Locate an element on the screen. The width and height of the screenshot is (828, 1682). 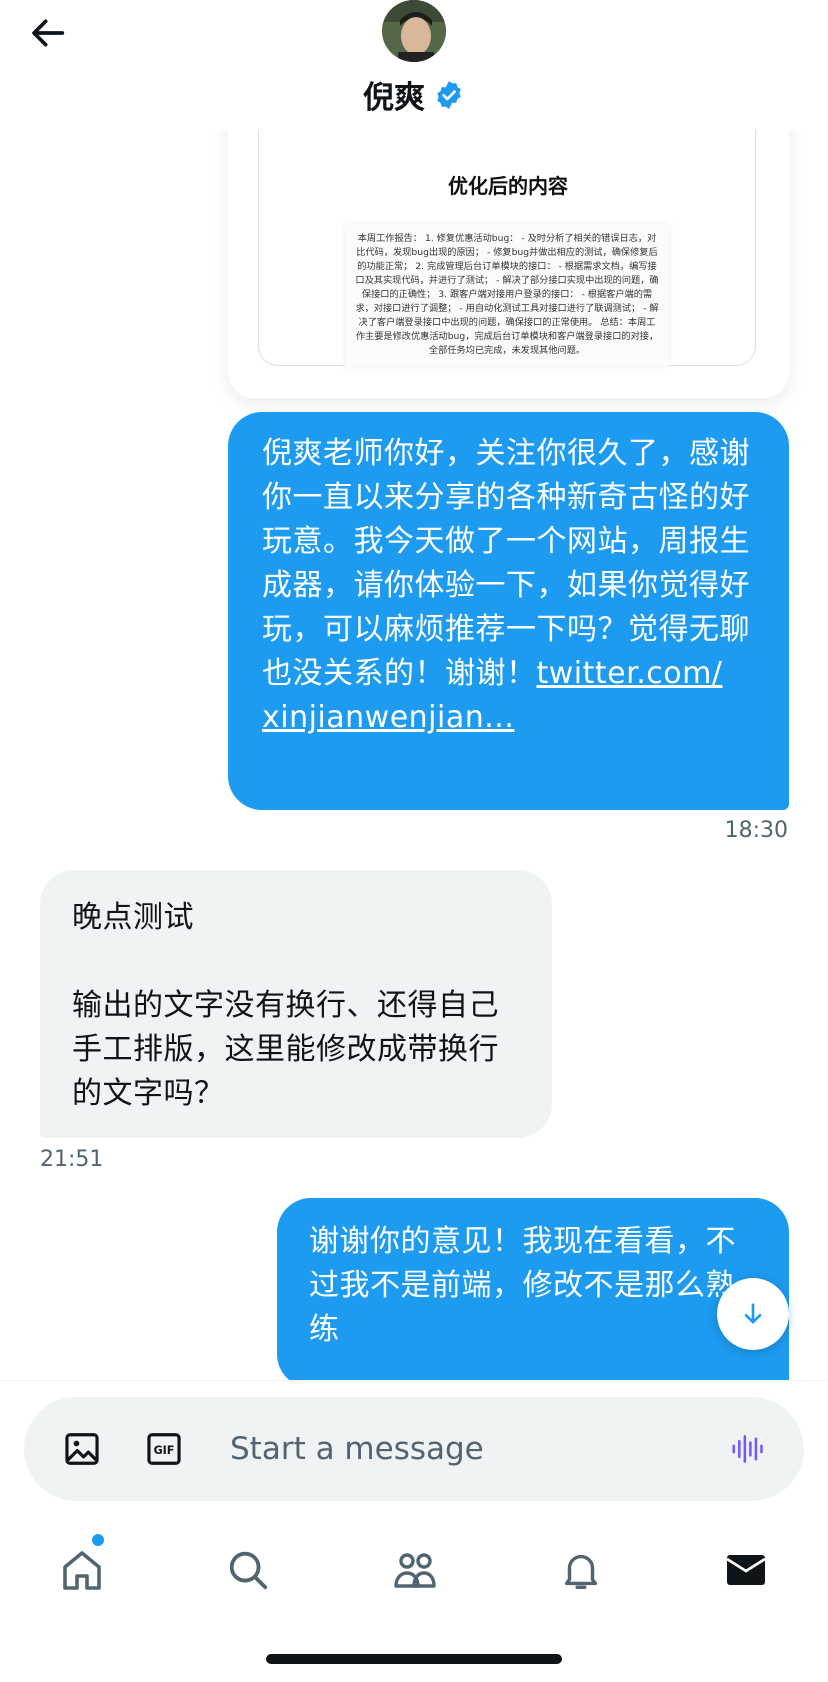
arrow-left-icon is located at coordinates (48, 33).